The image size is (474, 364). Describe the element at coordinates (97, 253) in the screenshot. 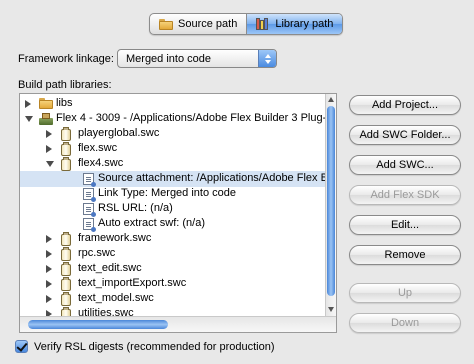

I see `tree-row-label: rpc.swc` at that location.